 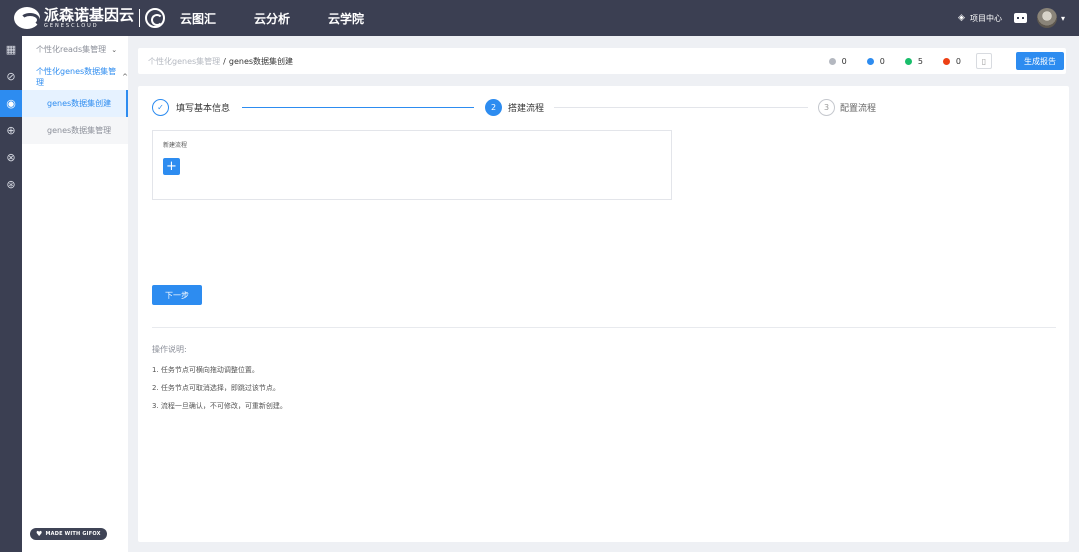 I want to click on instruction-item: 1. 任务节点可横向拖动调整位置。, so click(x=205, y=370).